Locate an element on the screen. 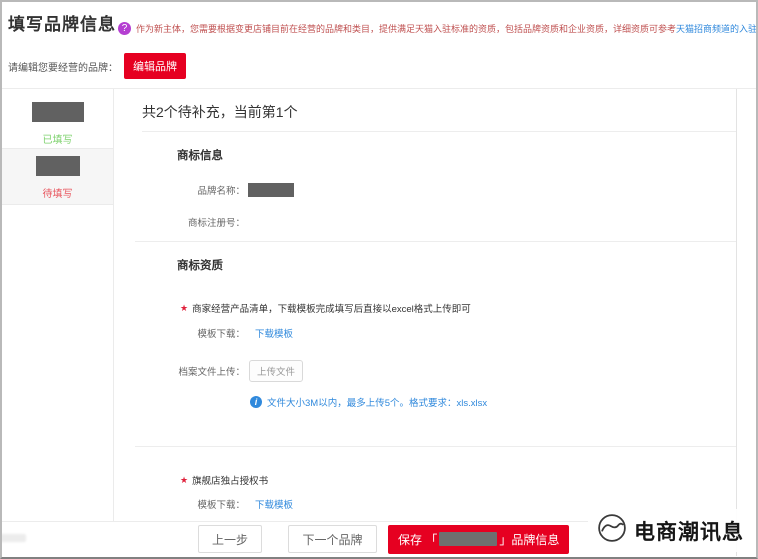  upload-hint-row: i 文件大小3M以内，最多上传5个。格式要求：xls.xlsx is located at coordinates (493, 402).